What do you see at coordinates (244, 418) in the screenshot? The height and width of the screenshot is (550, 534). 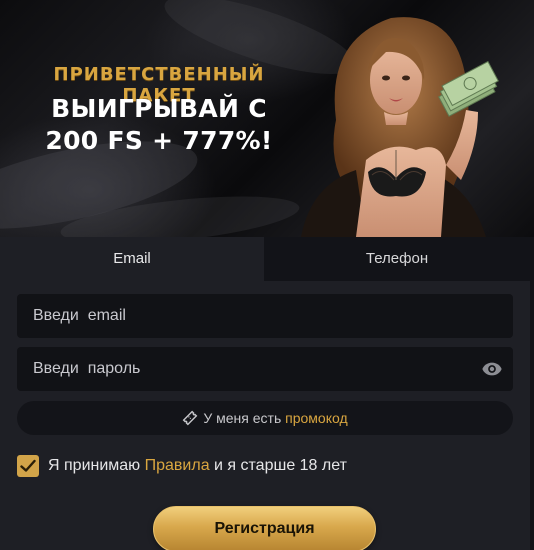 I see `promo-code-text: У меня есть` at bounding box center [244, 418].